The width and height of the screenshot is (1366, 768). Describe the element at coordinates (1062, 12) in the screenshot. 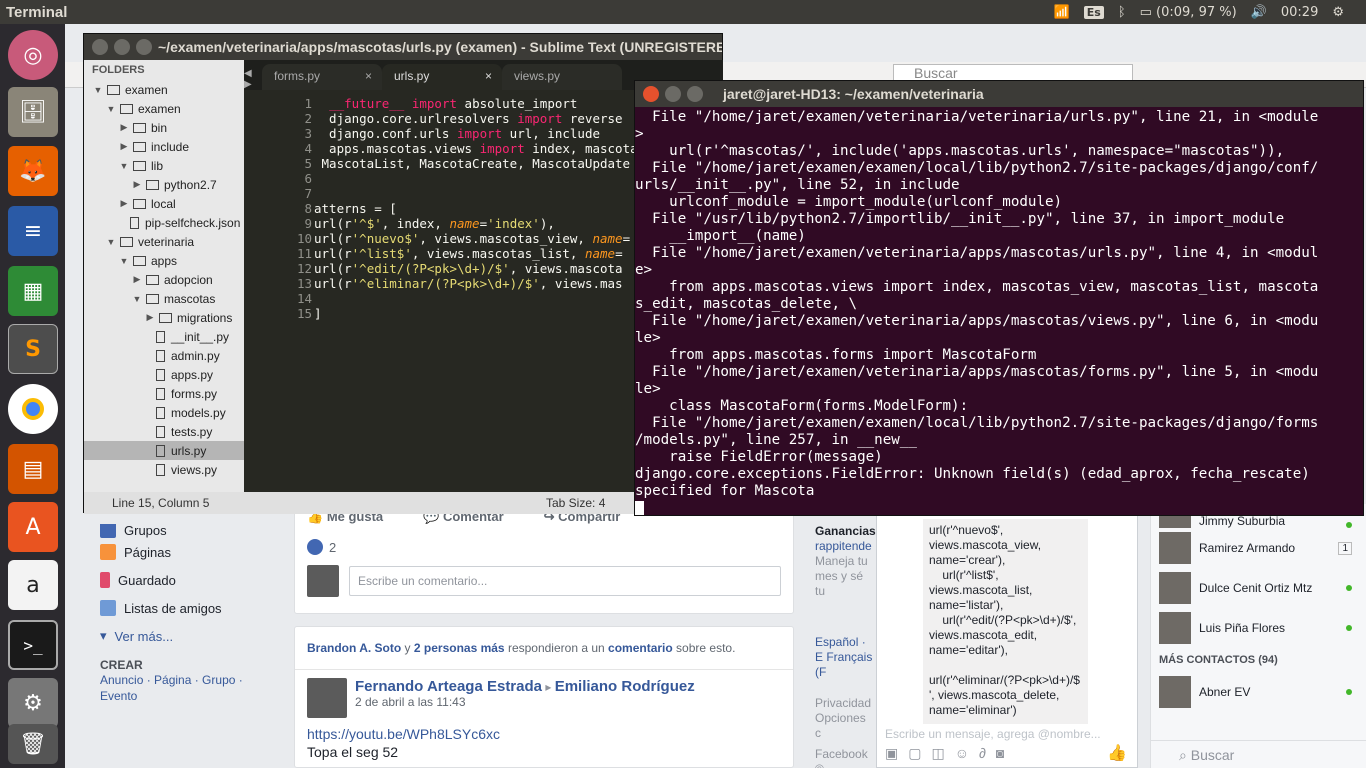

I see `wifi-icon: 📶` at that location.